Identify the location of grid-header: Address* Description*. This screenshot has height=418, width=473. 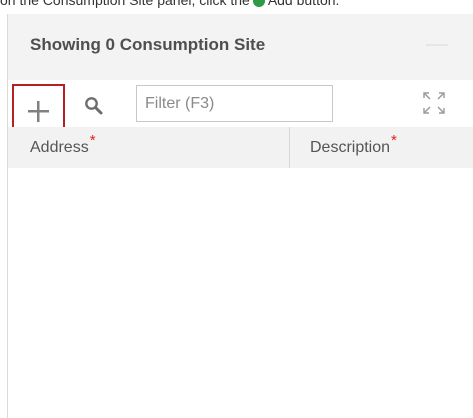
(240, 148).